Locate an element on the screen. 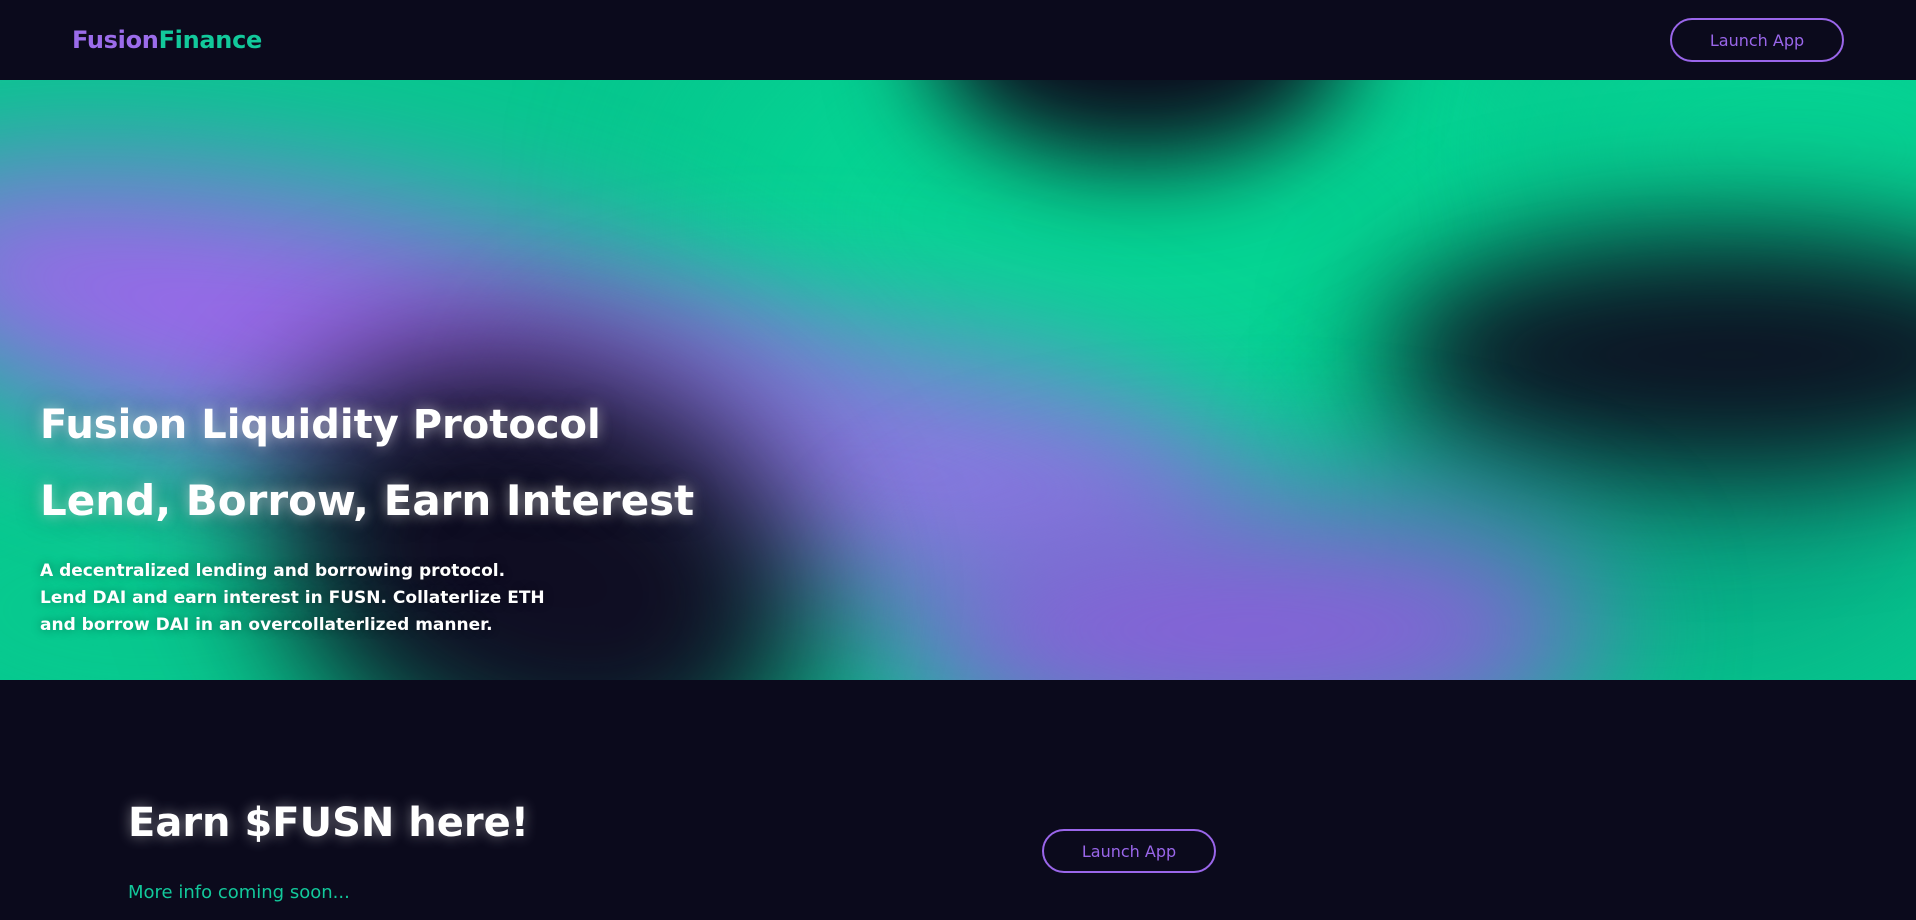 This screenshot has height=920, width=1916. earn-launch-app-button: Launch App is located at coordinates (1129, 851).